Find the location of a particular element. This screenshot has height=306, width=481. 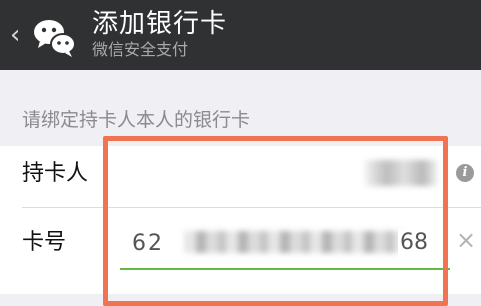

wechat-icon is located at coordinates (55, 38).